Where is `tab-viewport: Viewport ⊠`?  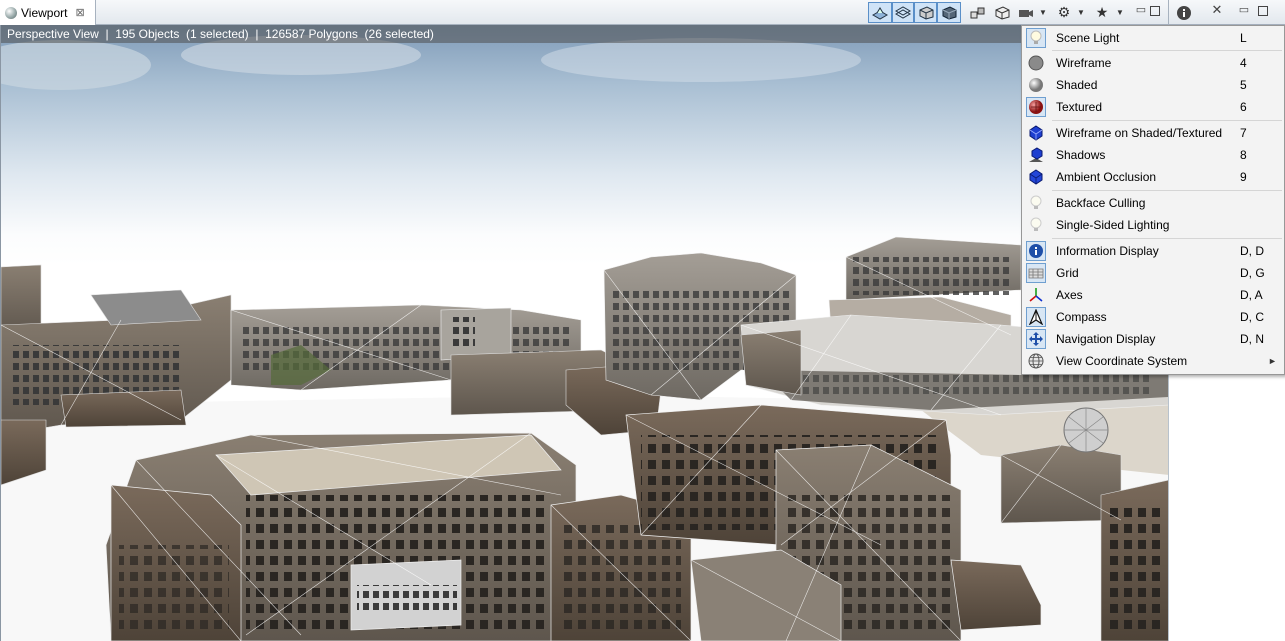
tab-viewport: Viewport ⊠ is located at coordinates (48, 12).